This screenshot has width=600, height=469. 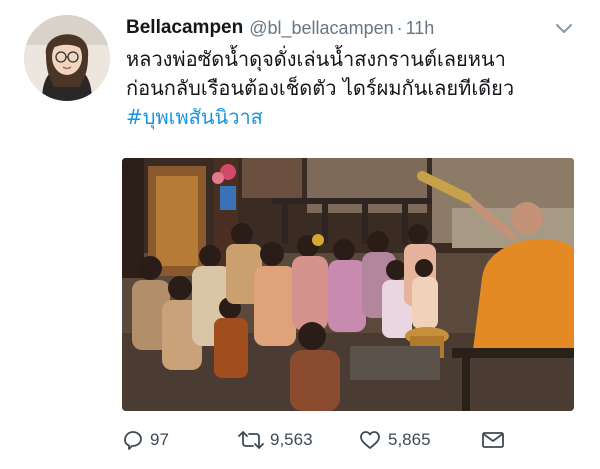 What do you see at coordinates (356, 117) in the screenshot?
I see `hashtag-link: #บุพเพสันนิวาส` at bounding box center [356, 117].